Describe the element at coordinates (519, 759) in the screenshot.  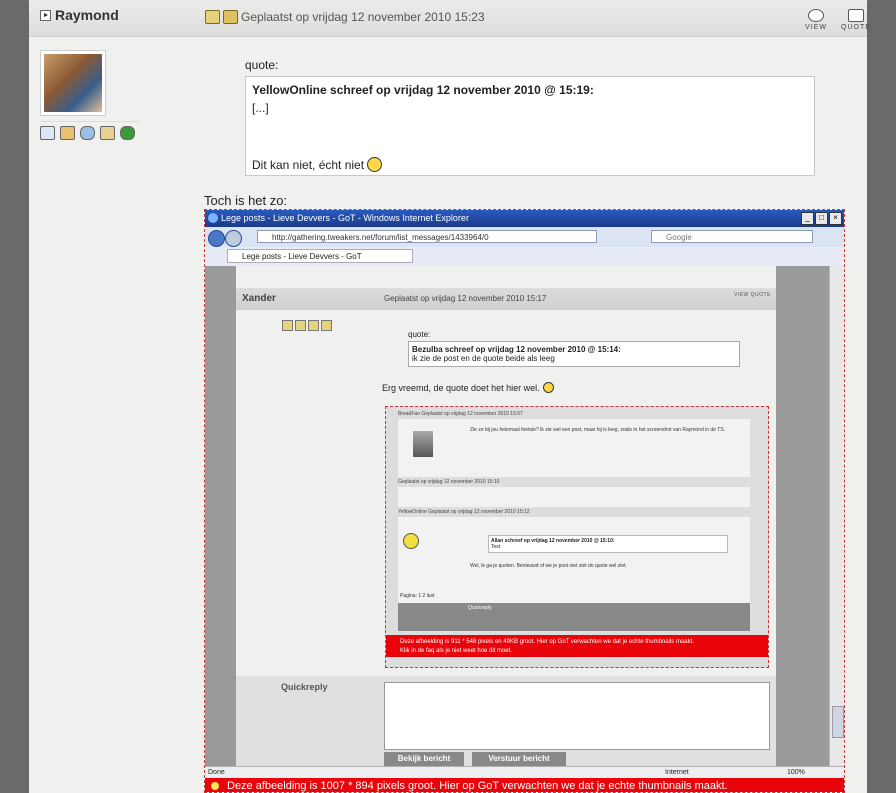
I see `send-button: Verstuur bericht` at that location.